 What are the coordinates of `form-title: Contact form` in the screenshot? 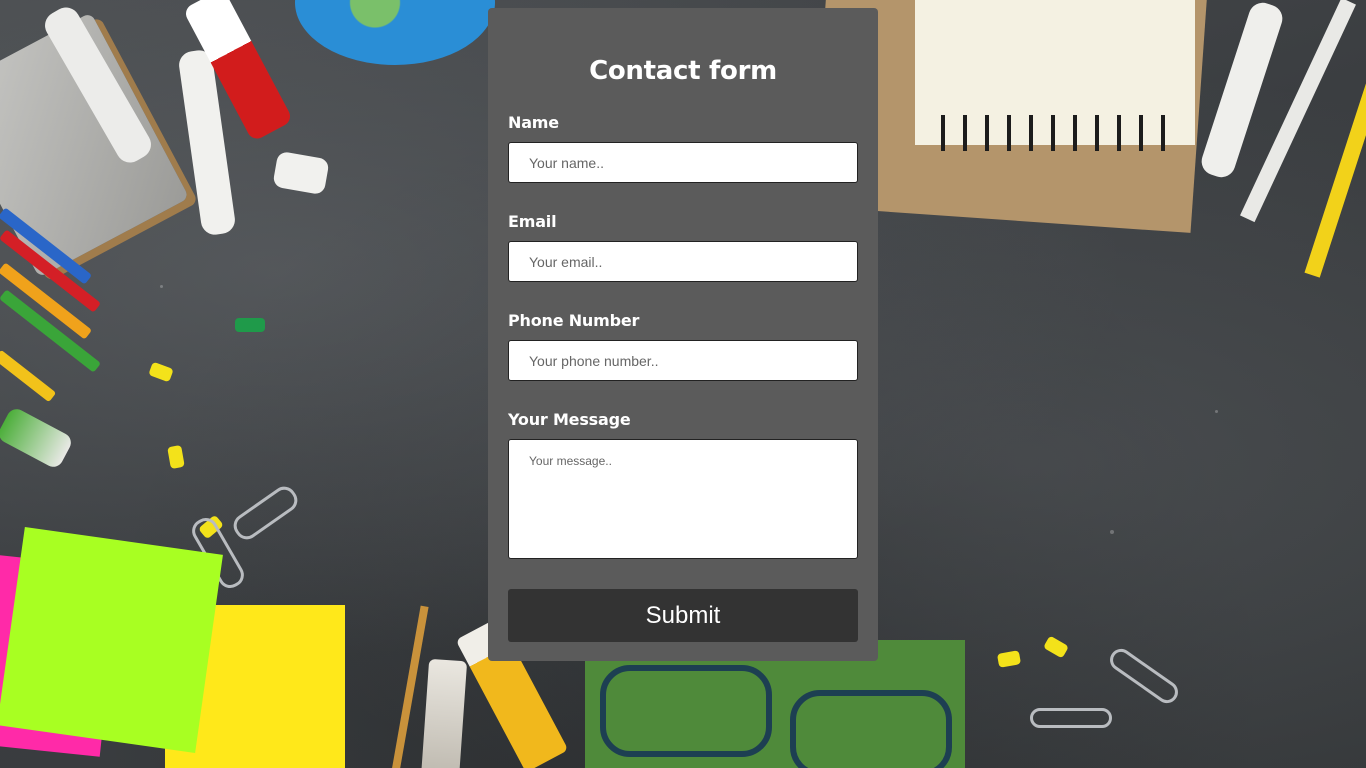 It's located at (683, 71).